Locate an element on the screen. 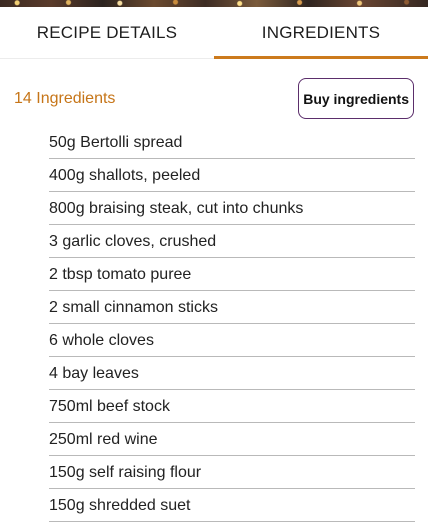 The width and height of the screenshot is (428, 528). ingredient-item: 400g shallots, peeled is located at coordinates (232, 175).